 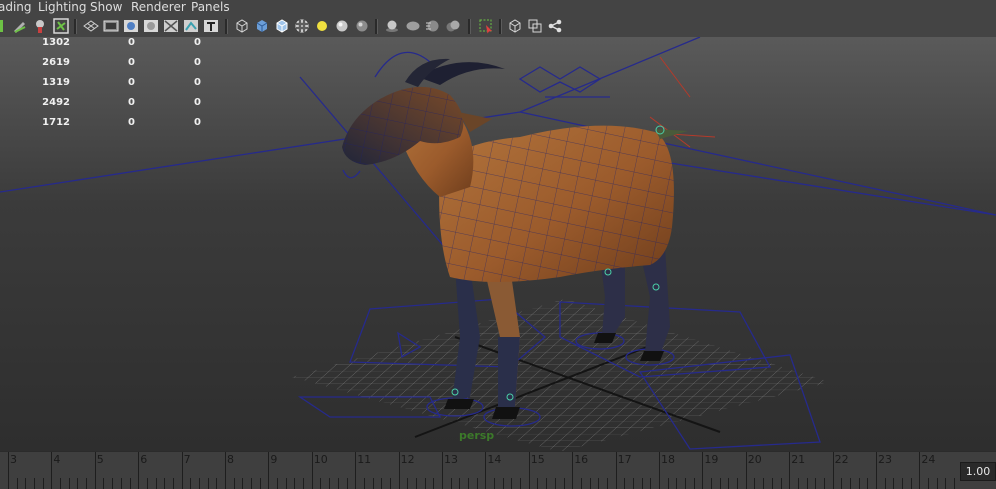 What do you see at coordinates (322, 26) in the screenshot?
I see `default-light-icon` at bounding box center [322, 26].